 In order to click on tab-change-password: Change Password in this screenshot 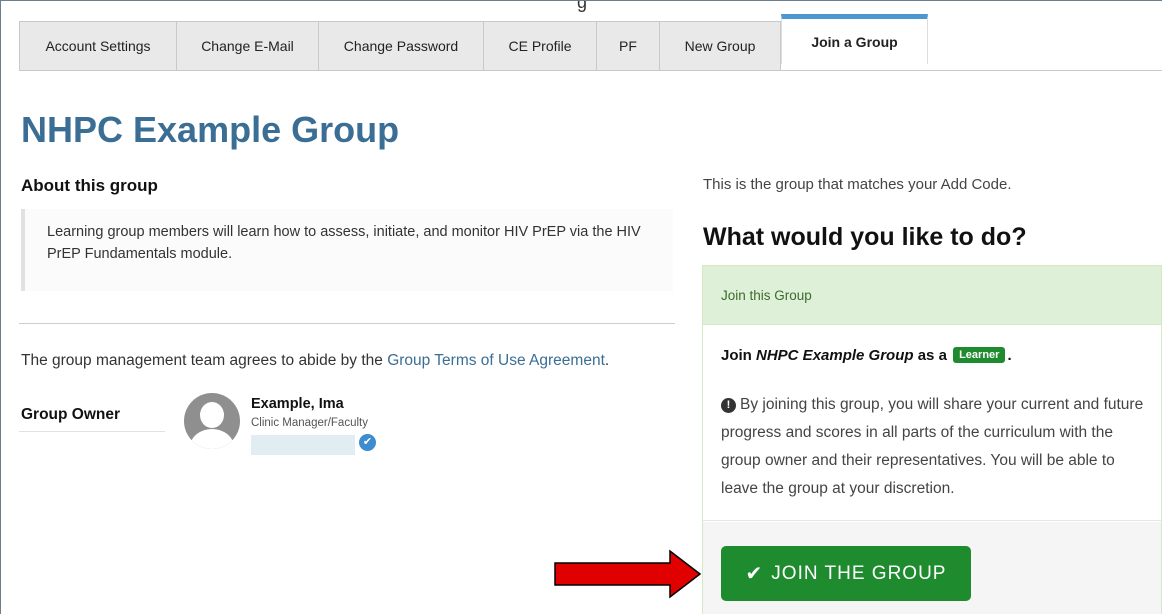, I will do `click(401, 45)`.